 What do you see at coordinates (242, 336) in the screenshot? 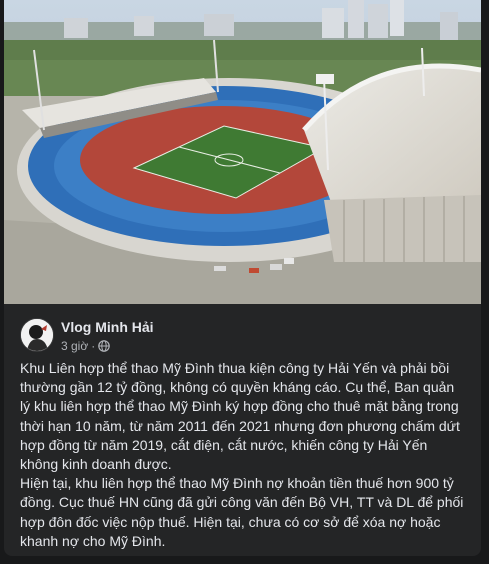
I see `post-header: Vlog Minh Hải 3 giờ ·` at bounding box center [242, 336].